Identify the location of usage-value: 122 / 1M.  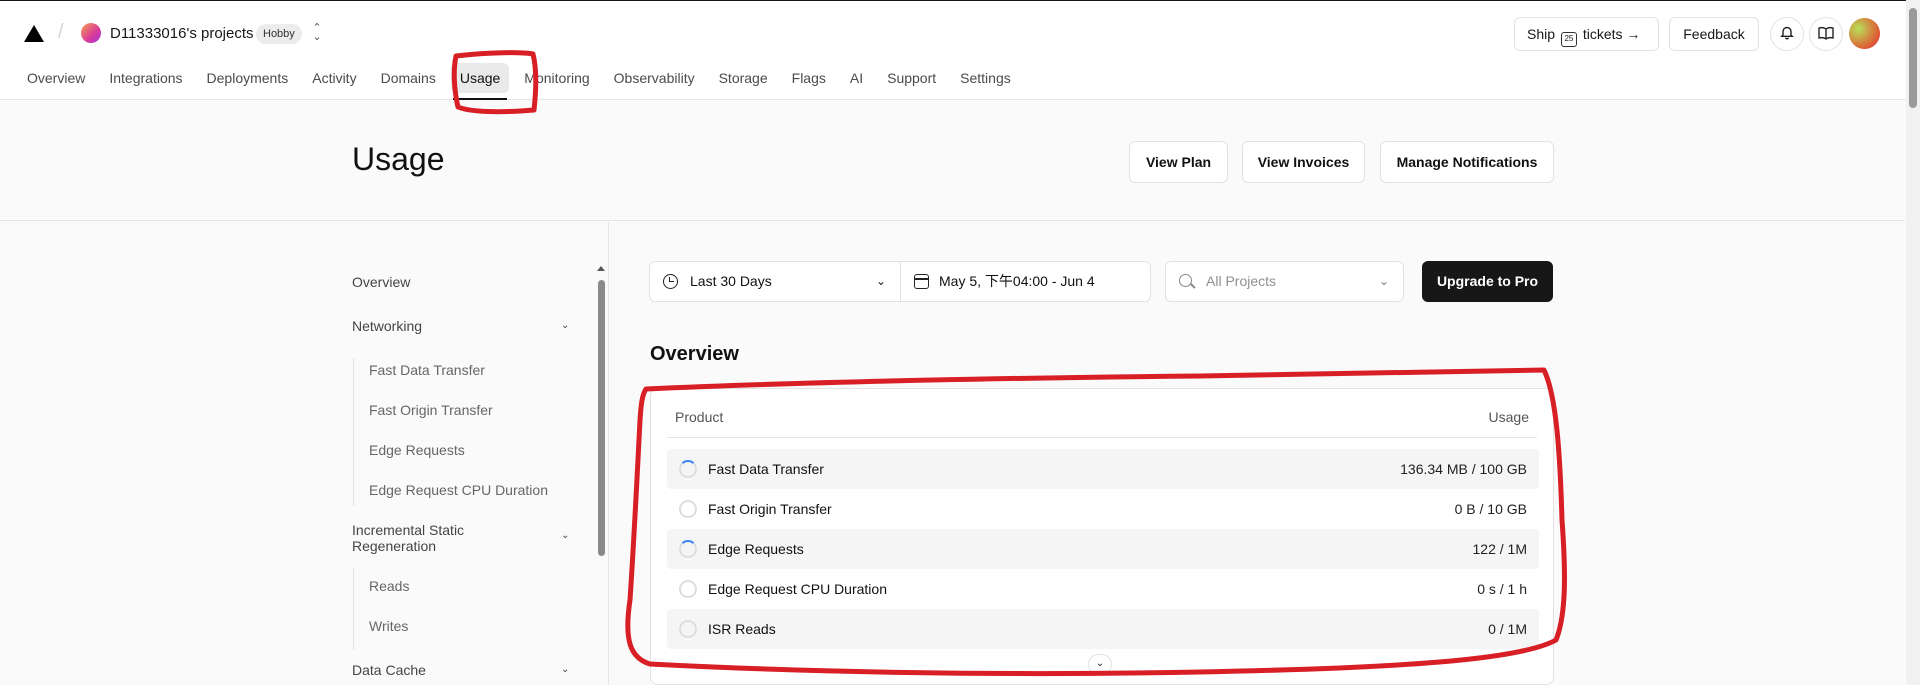
(1499, 549).